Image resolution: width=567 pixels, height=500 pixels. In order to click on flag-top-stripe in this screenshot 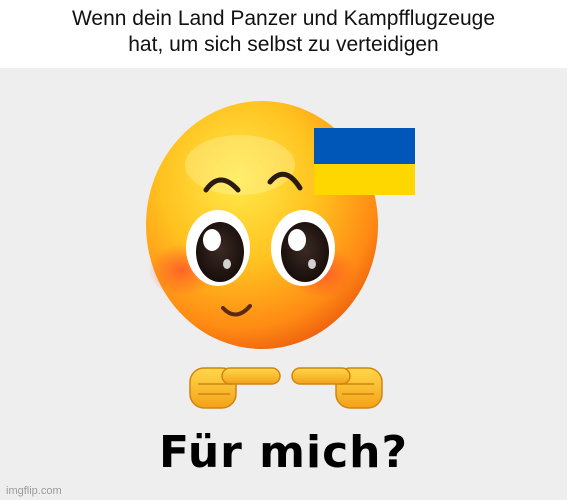, I will do `click(364, 146)`.